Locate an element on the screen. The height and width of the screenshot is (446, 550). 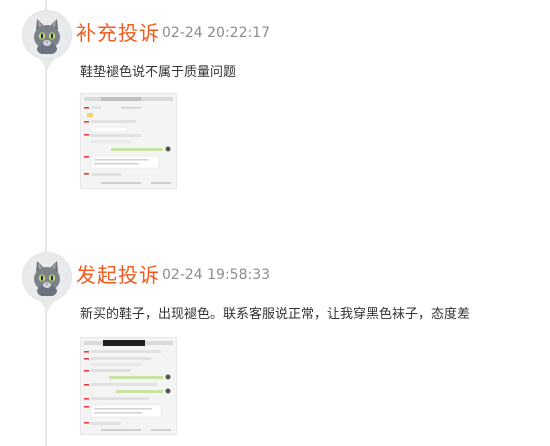
entry-title: 发起投诉 is located at coordinates (118, 275).